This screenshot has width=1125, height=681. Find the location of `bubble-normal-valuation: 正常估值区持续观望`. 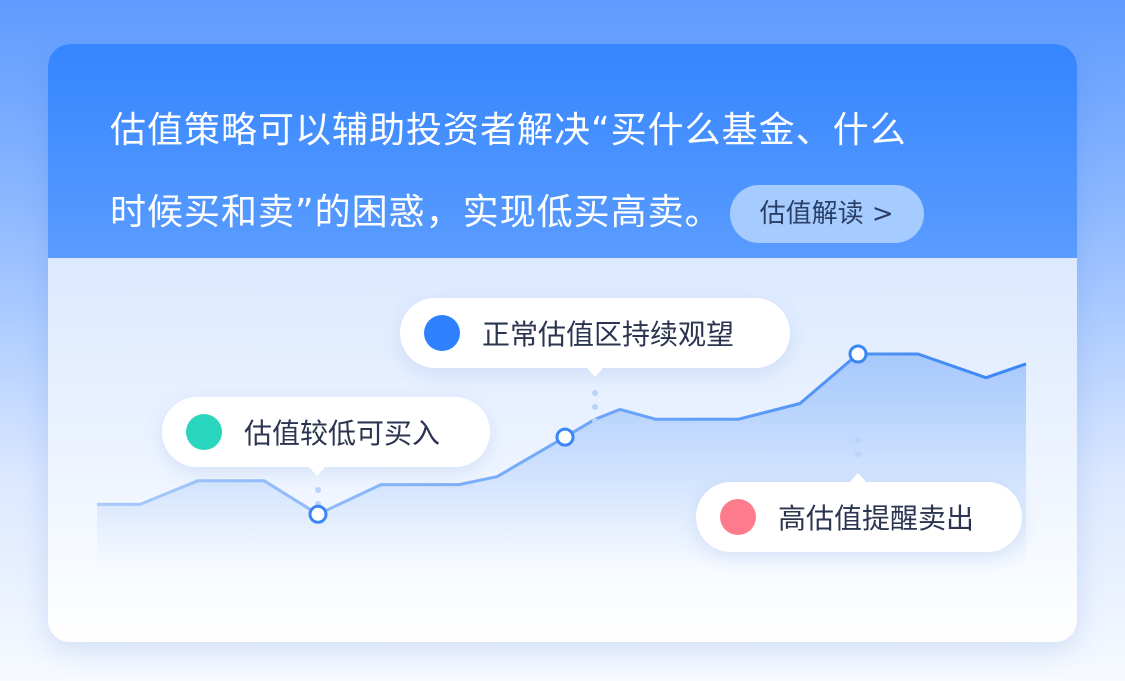

bubble-normal-valuation: 正常估值区持续观望 is located at coordinates (595, 337).